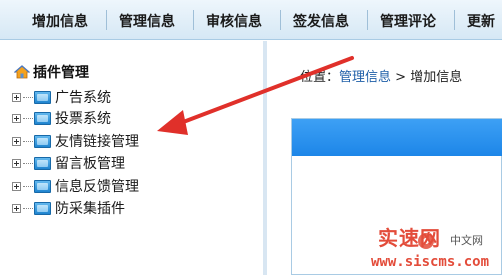 The width and height of the screenshot is (502, 275). I want to click on sidebar-item-vote-system: 投票系统, so click(61, 118).